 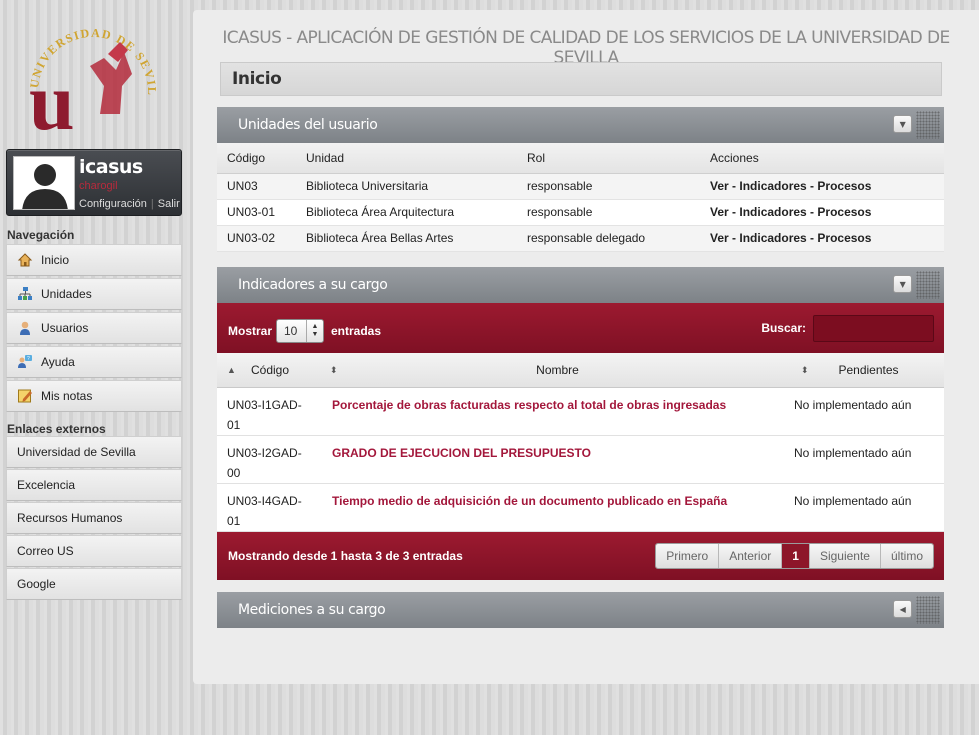 What do you see at coordinates (261, 212) in the screenshot?
I see `unit-code: UN03-01` at bounding box center [261, 212].